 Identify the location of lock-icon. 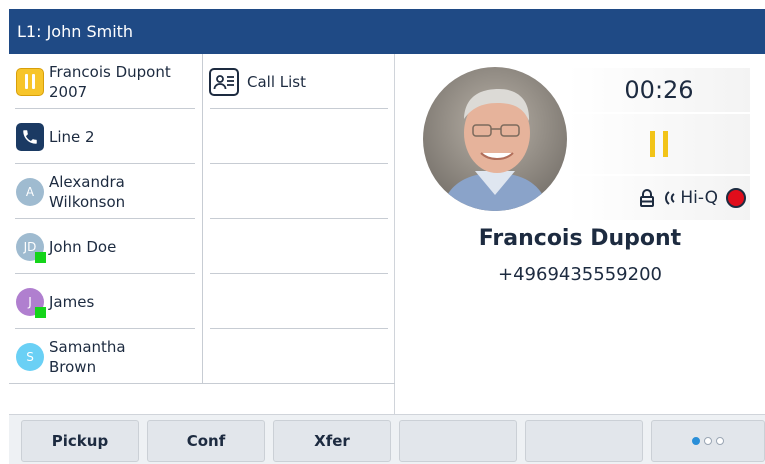
(647, 198).